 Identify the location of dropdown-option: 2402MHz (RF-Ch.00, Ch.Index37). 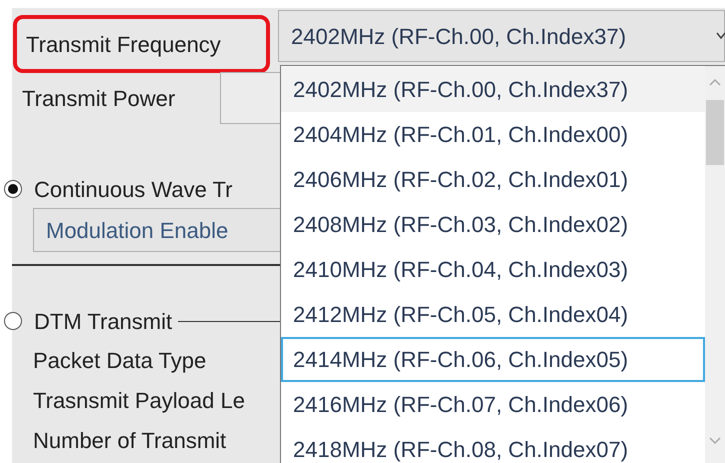
(493, 89).